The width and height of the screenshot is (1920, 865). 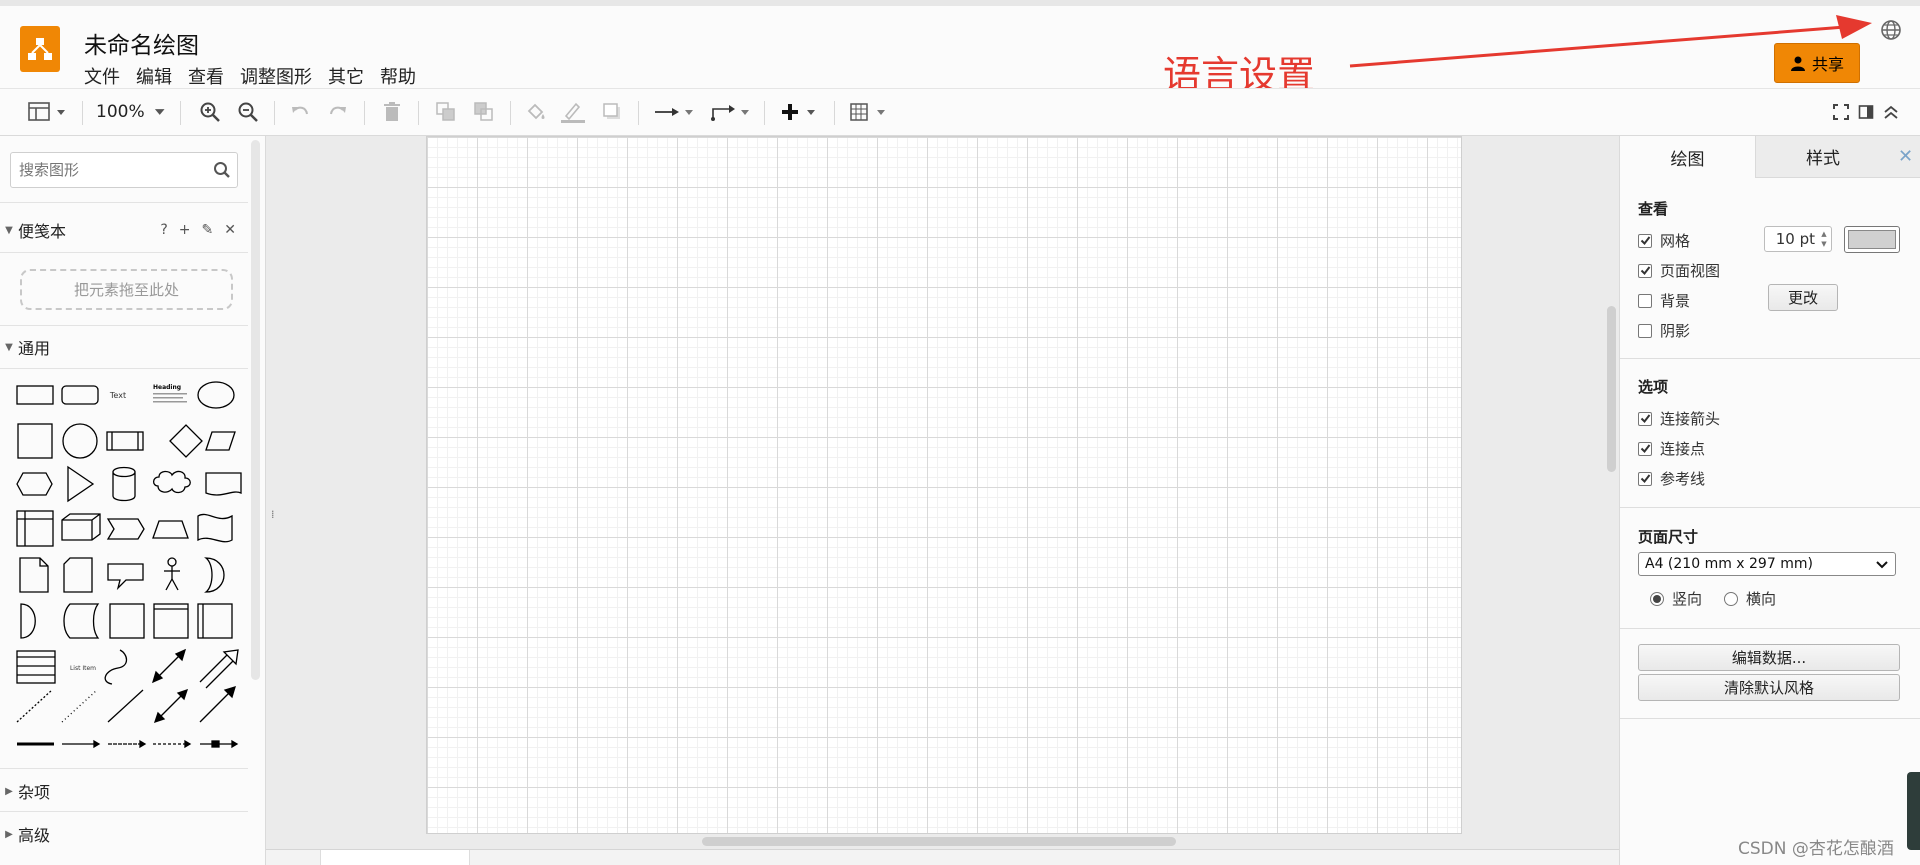 I want to click on drawio-logo-icon, so click(x=40, y=49).